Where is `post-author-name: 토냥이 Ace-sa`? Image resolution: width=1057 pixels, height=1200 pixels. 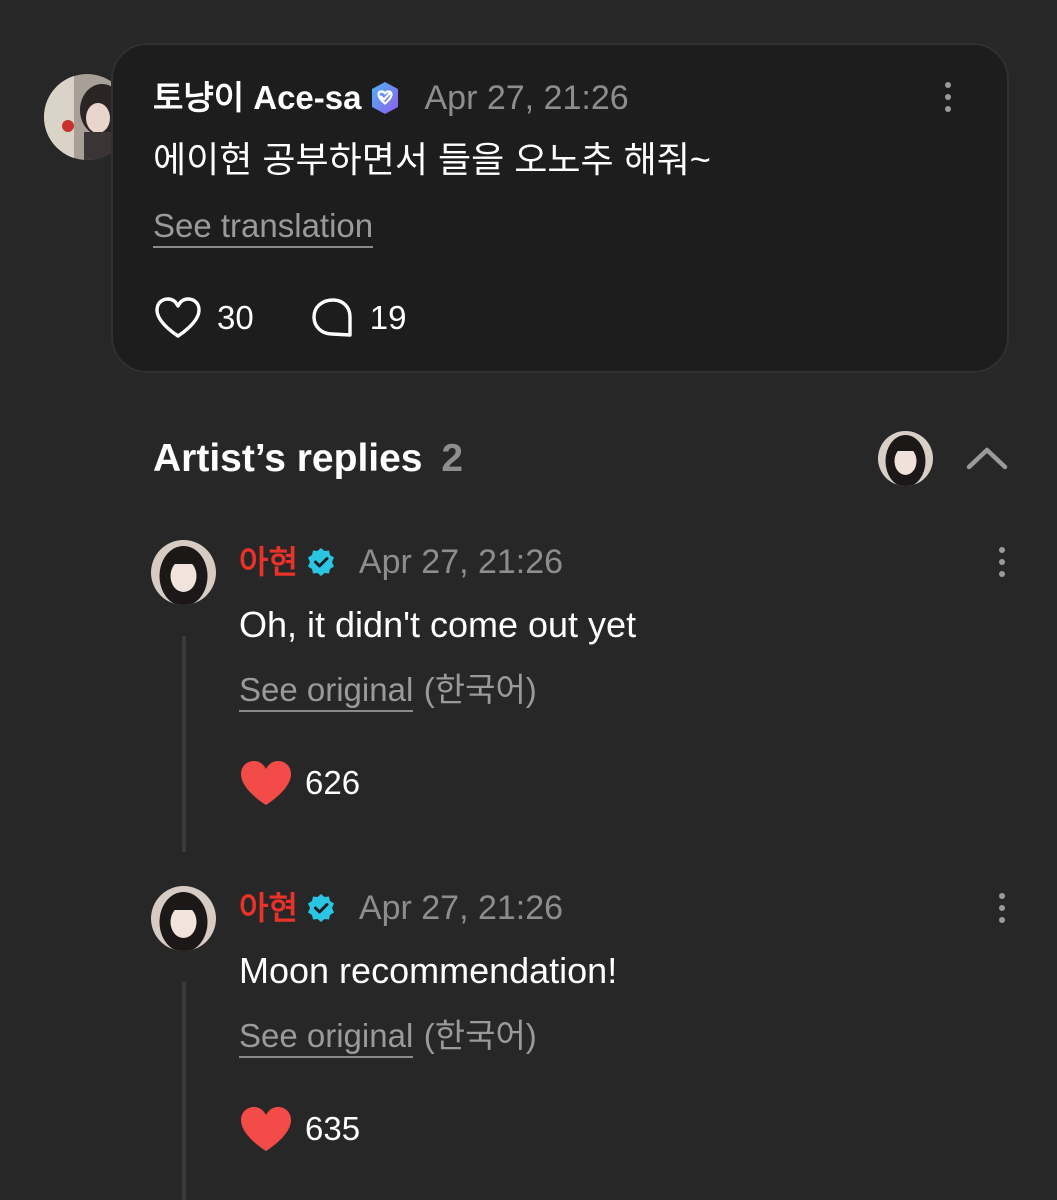 post-author-name: 토냥이 Ace-sa is located at coordinates (257, 98).